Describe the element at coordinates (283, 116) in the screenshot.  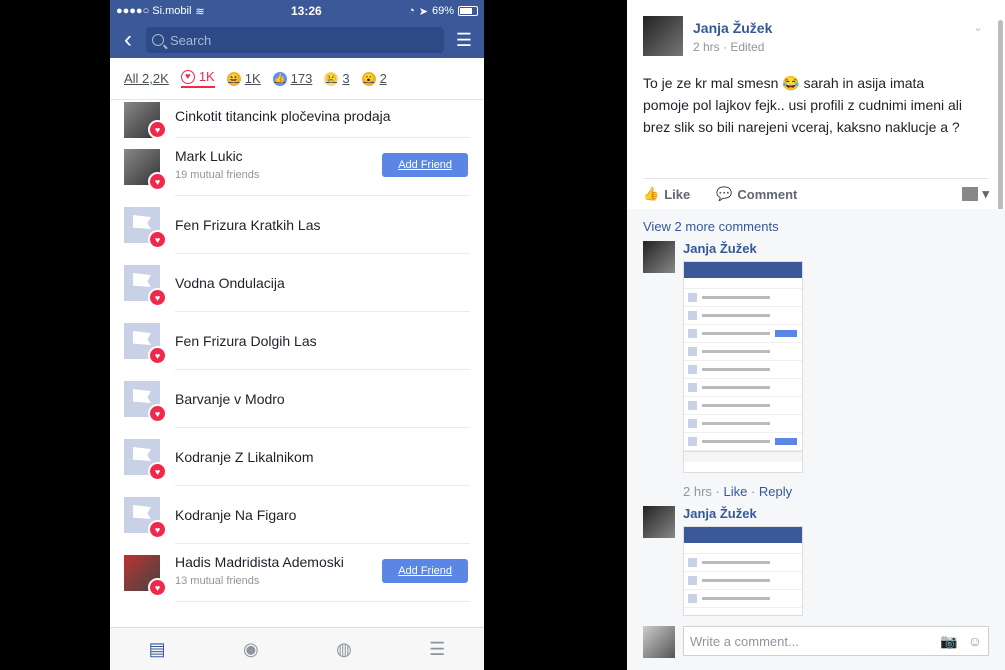
I see `row-name: Cinkotit titancink pločevina prodaja` at that location.